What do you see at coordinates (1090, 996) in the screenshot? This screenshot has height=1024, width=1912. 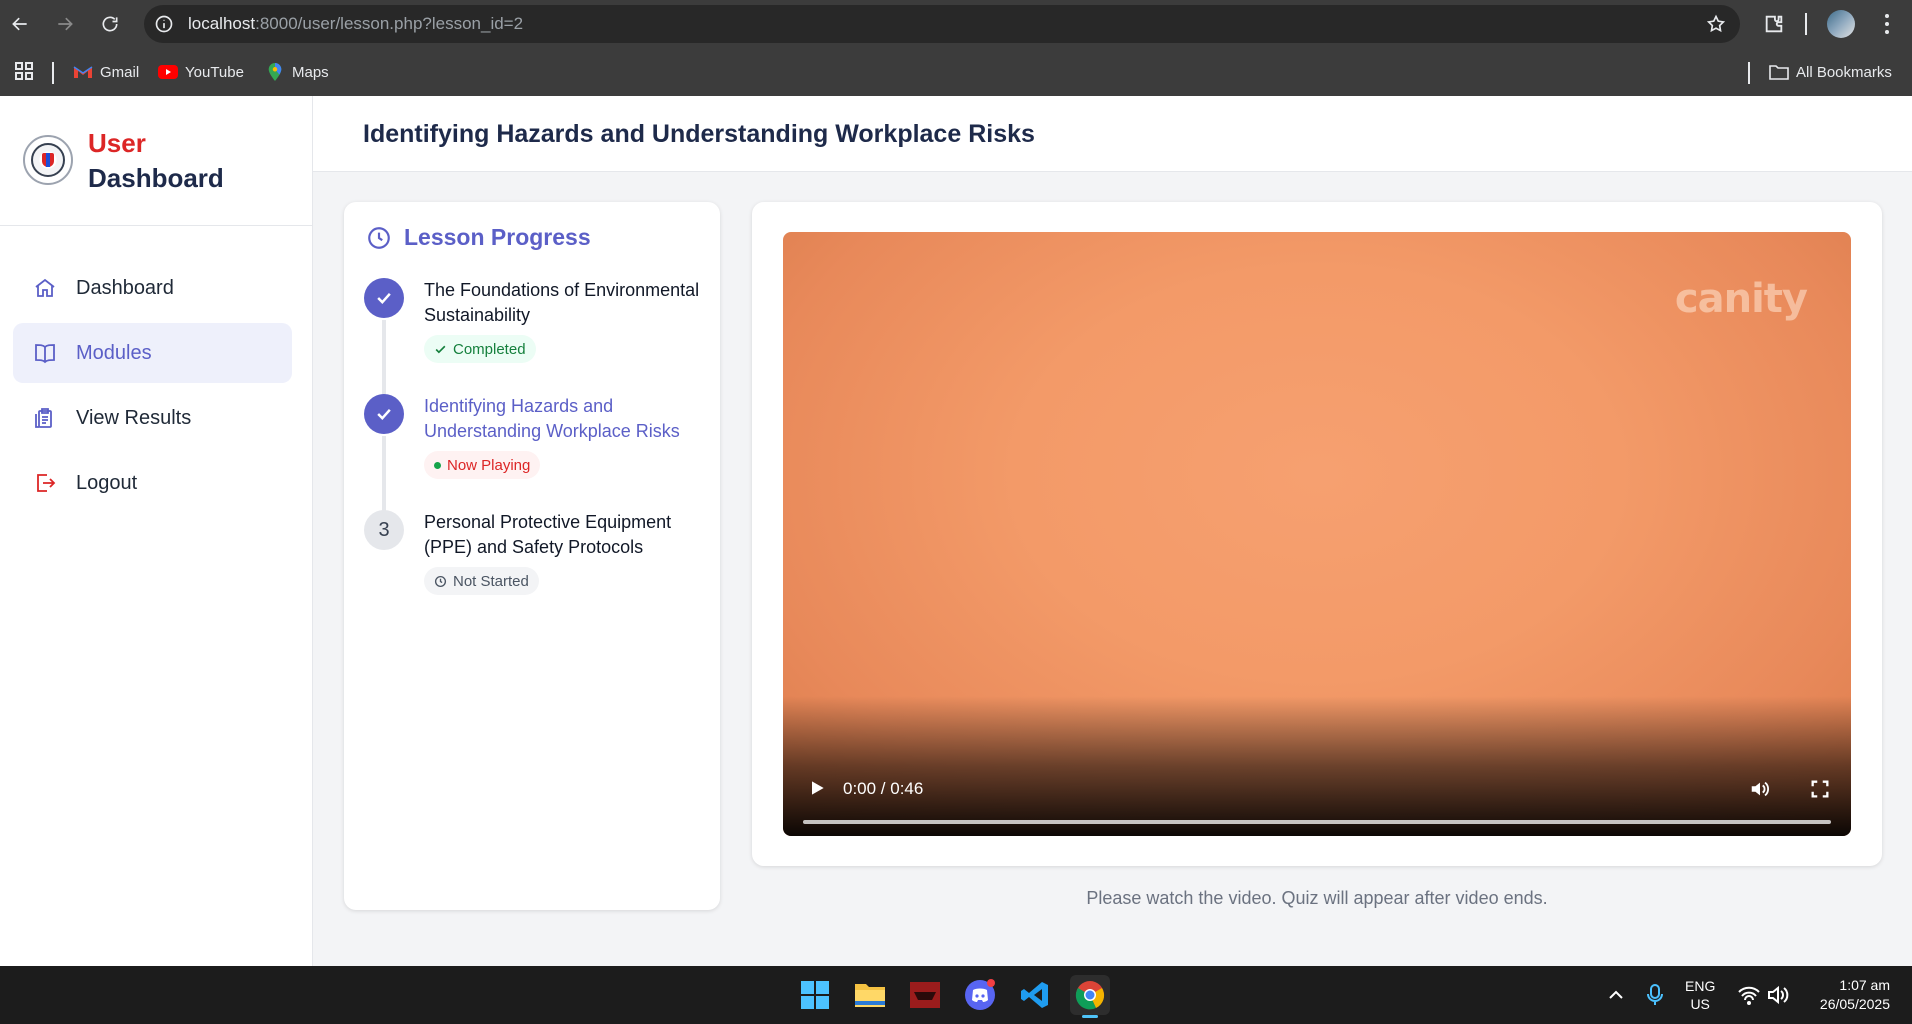 I see `taskbar-chrome` at bounding box center [1090, 996].